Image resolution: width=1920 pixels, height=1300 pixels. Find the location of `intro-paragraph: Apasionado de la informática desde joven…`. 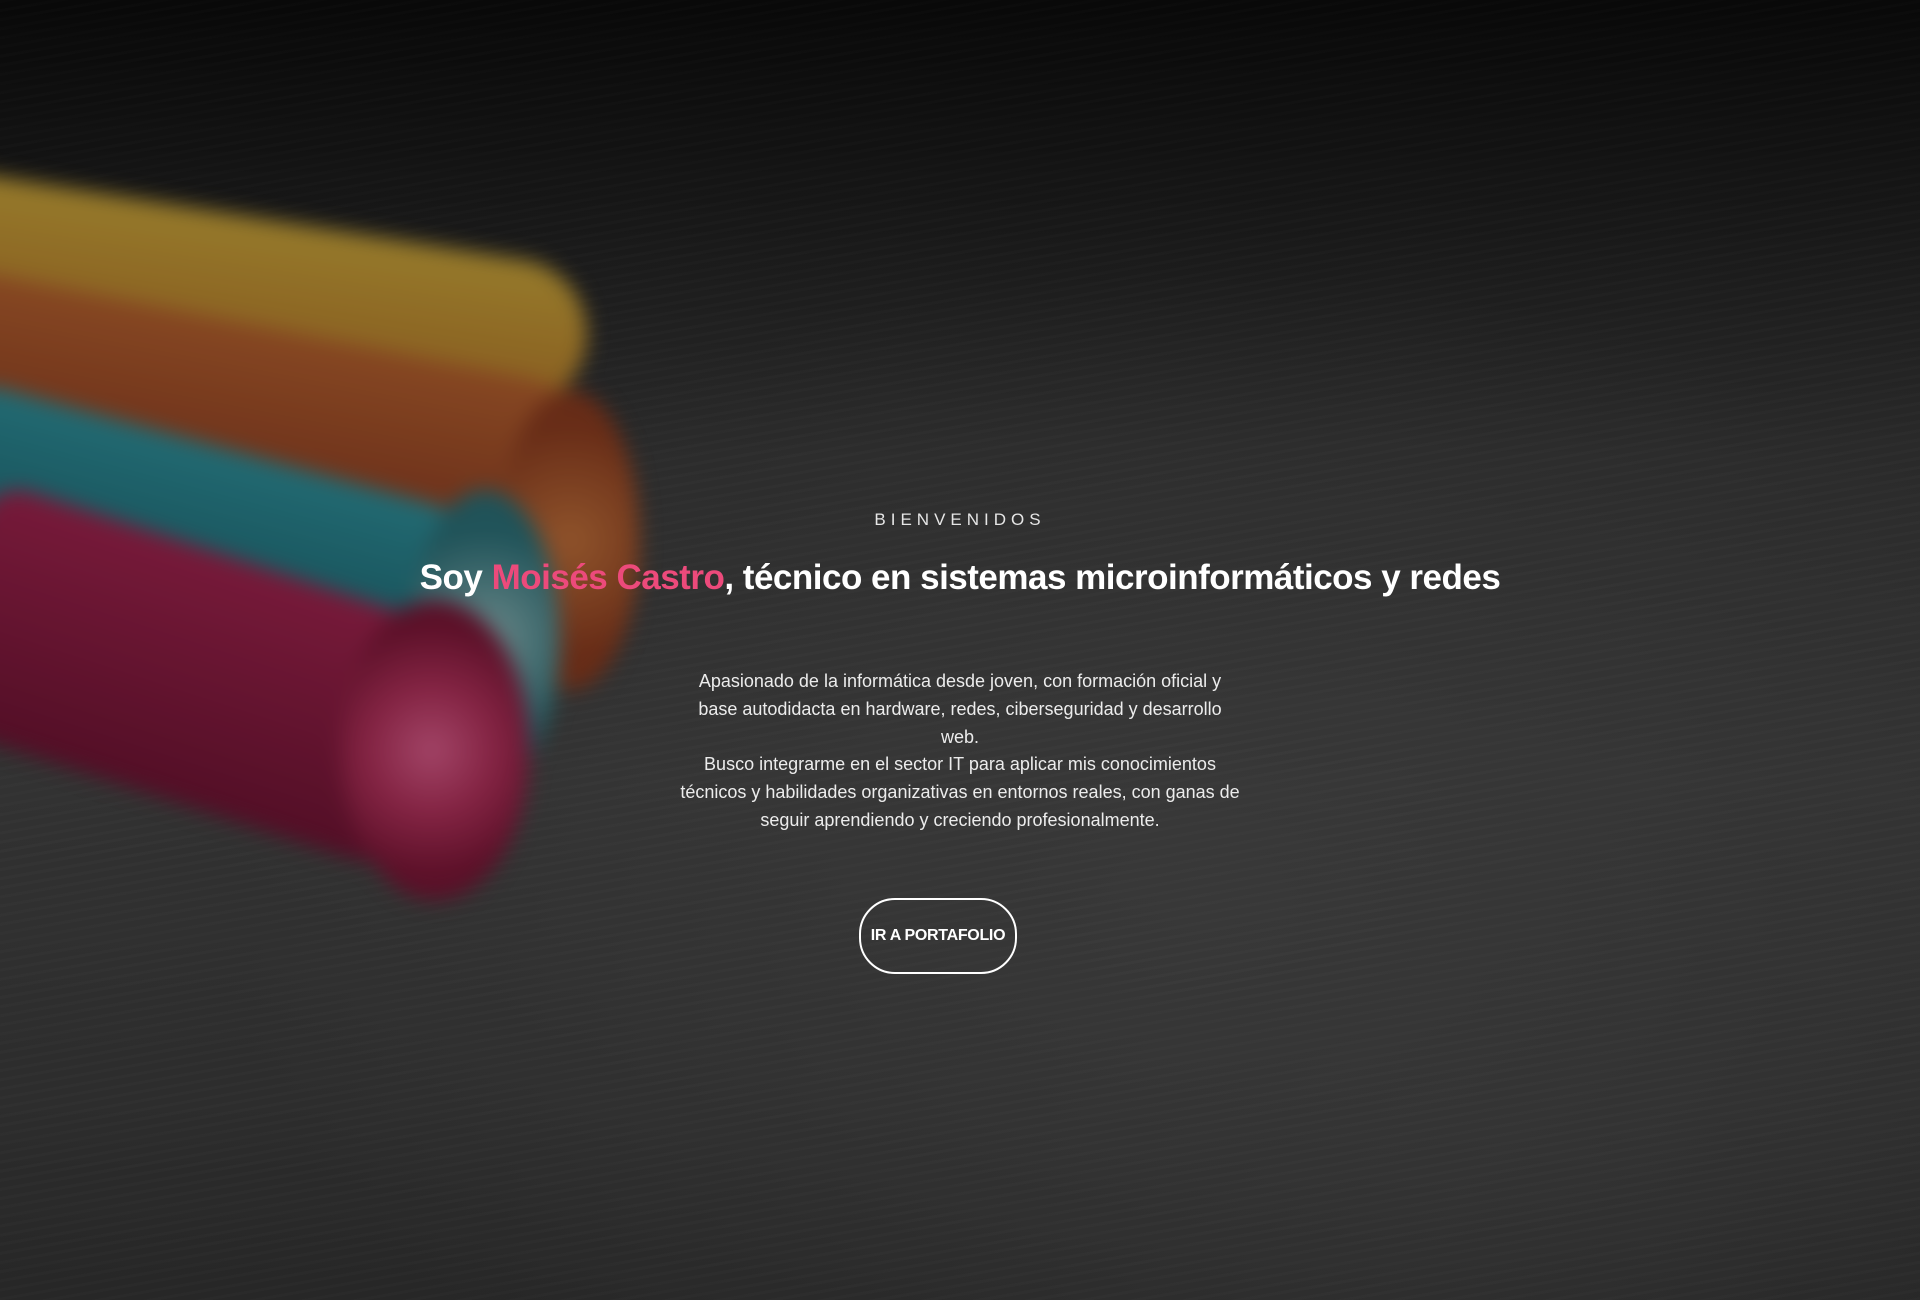

intro-paragraph: Apasionado de la informática desde joven… is located at coordinates (960, 709).